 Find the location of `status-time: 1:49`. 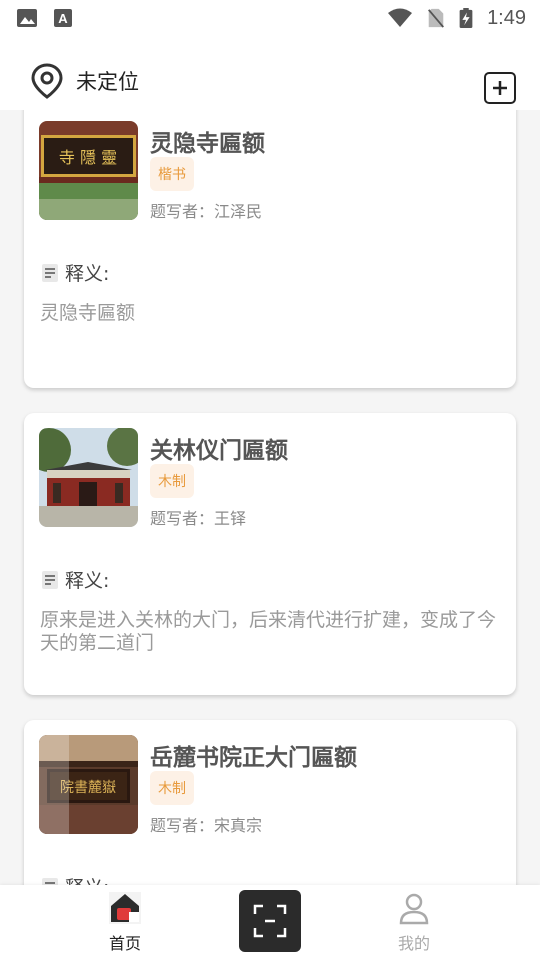

status-time: 1:49 is located at coordinates (506, 17).